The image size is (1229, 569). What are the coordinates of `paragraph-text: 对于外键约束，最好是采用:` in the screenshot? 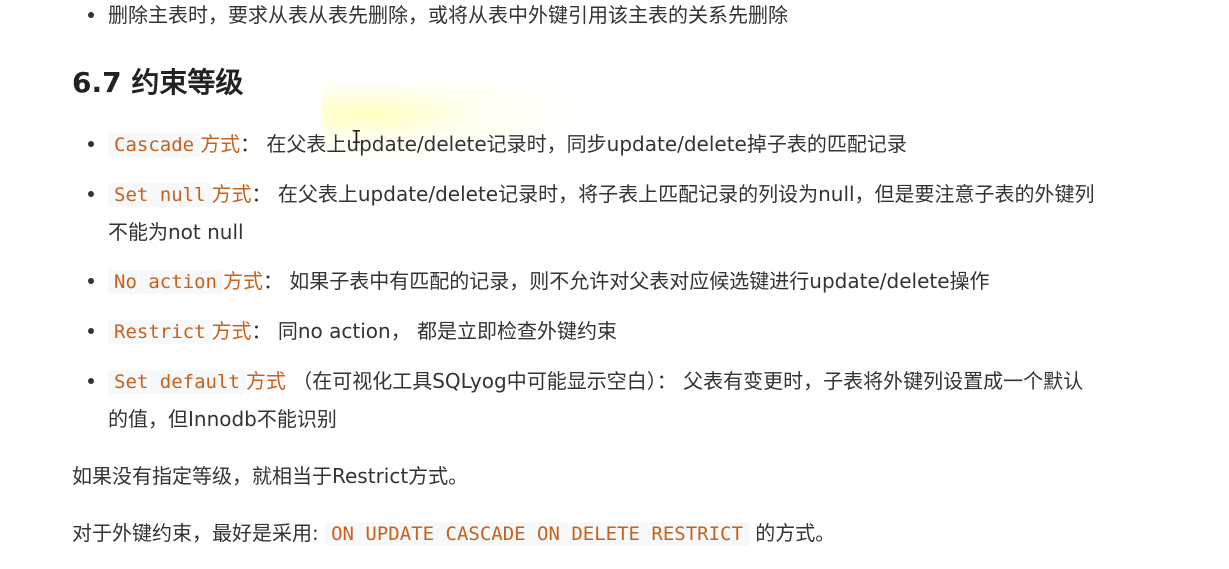 It's located at (199, 533).